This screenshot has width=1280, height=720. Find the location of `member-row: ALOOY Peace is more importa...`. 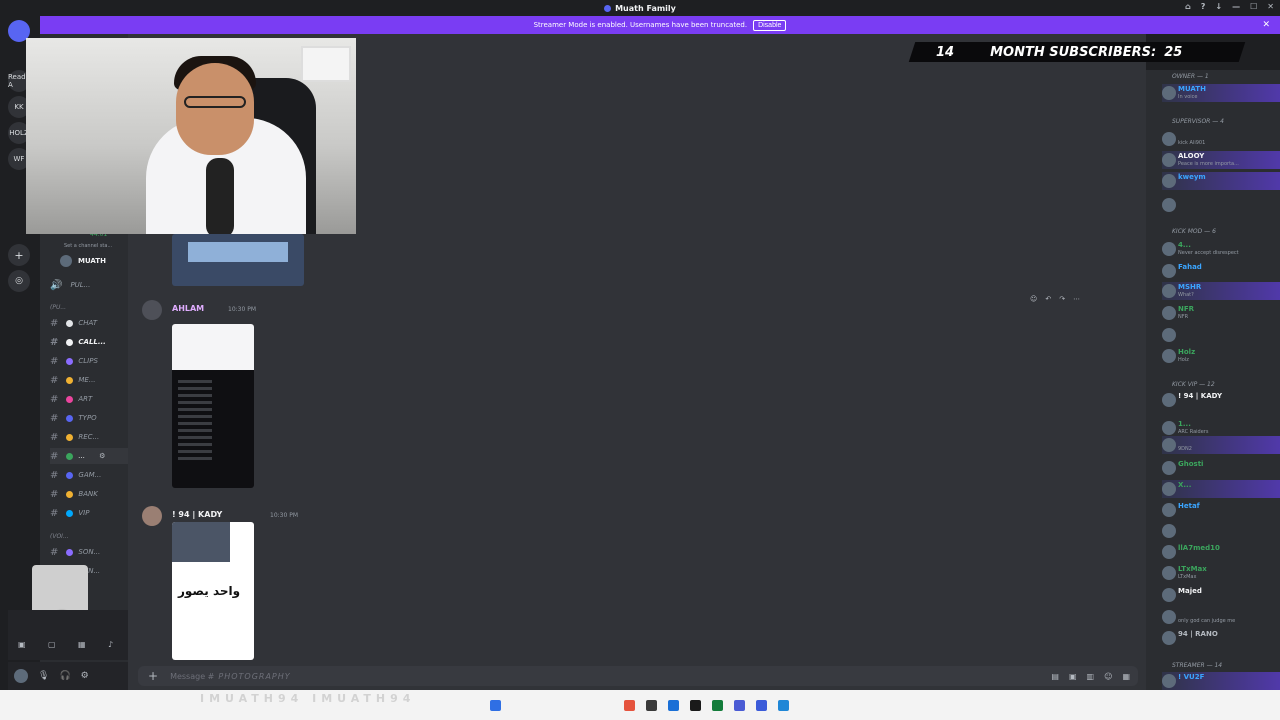

member-row: ALOOY Peace is more importa... is located at coordinates (1221, 160).